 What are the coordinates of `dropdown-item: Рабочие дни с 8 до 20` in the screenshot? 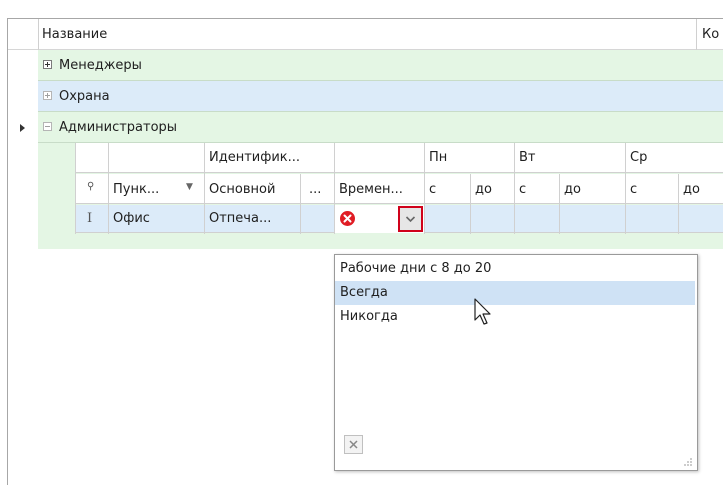 It's located at (515, 269).